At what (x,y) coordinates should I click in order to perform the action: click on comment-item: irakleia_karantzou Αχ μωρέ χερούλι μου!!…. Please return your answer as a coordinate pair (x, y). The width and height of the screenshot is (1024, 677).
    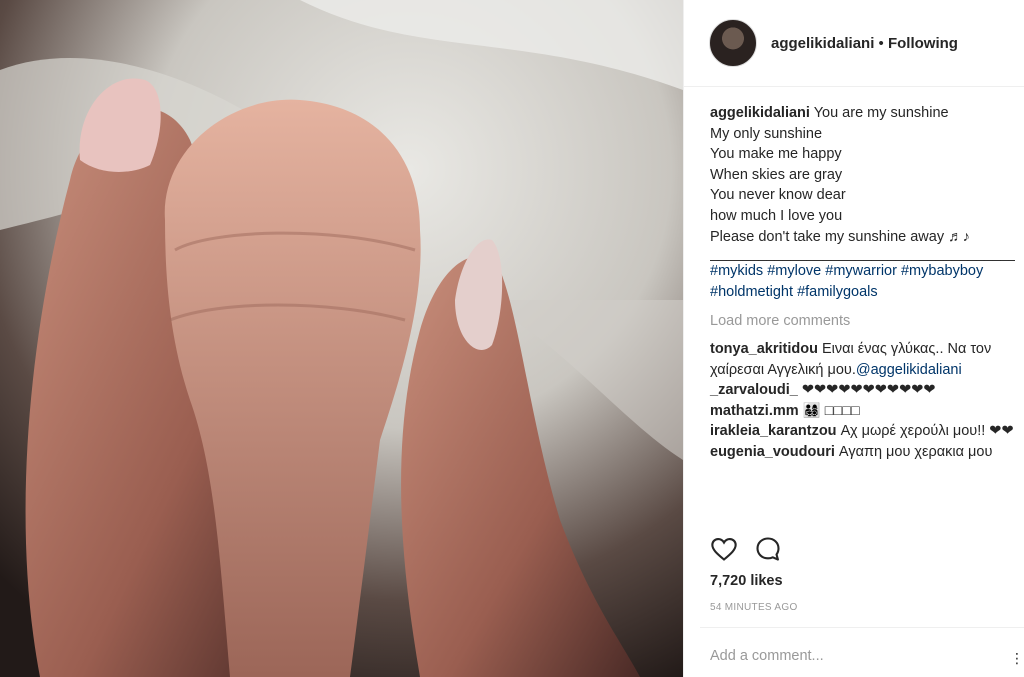
    Looking at the image, I should click on (862, 431).